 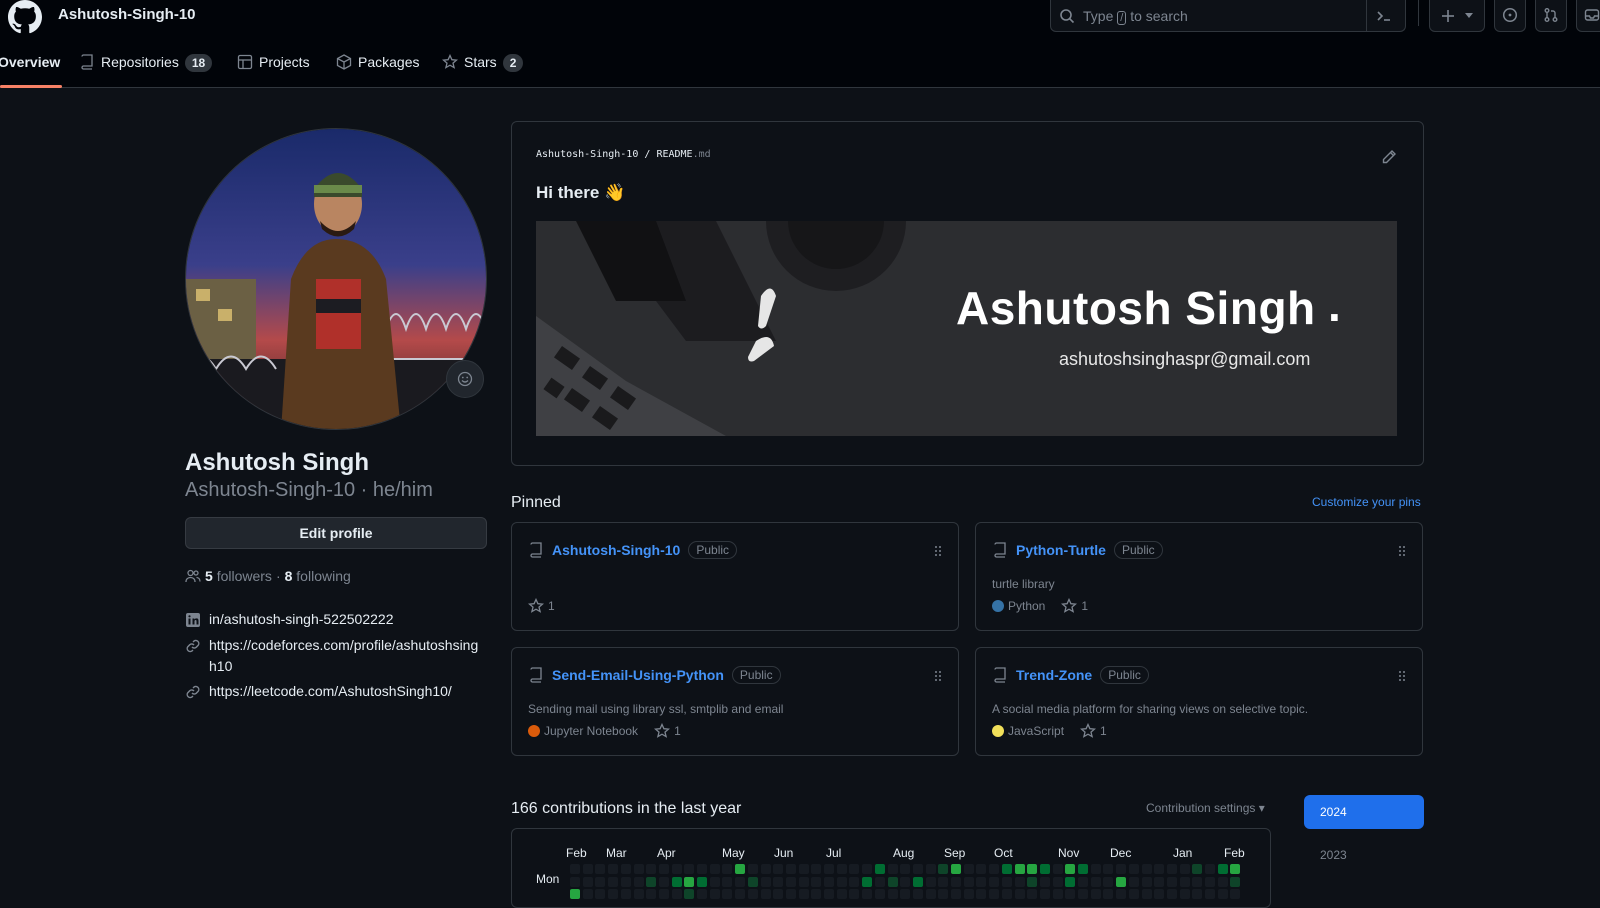 What do you see at coordinates (683, 154) in the screenshot?
I see `readme-file-link: README.md` at bounding box center [683, 154].